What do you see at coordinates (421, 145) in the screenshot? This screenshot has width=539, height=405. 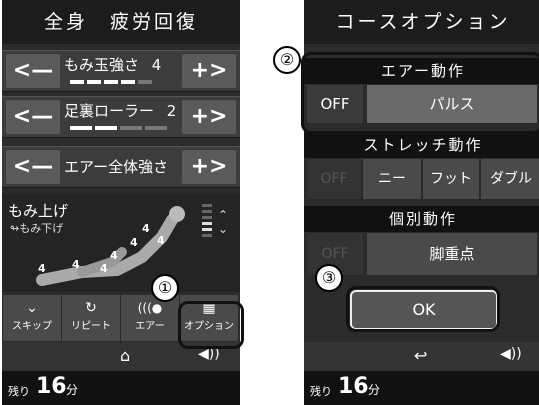 I see `stretch-header: ストレッチ動作` at bounding box center [421, 145].